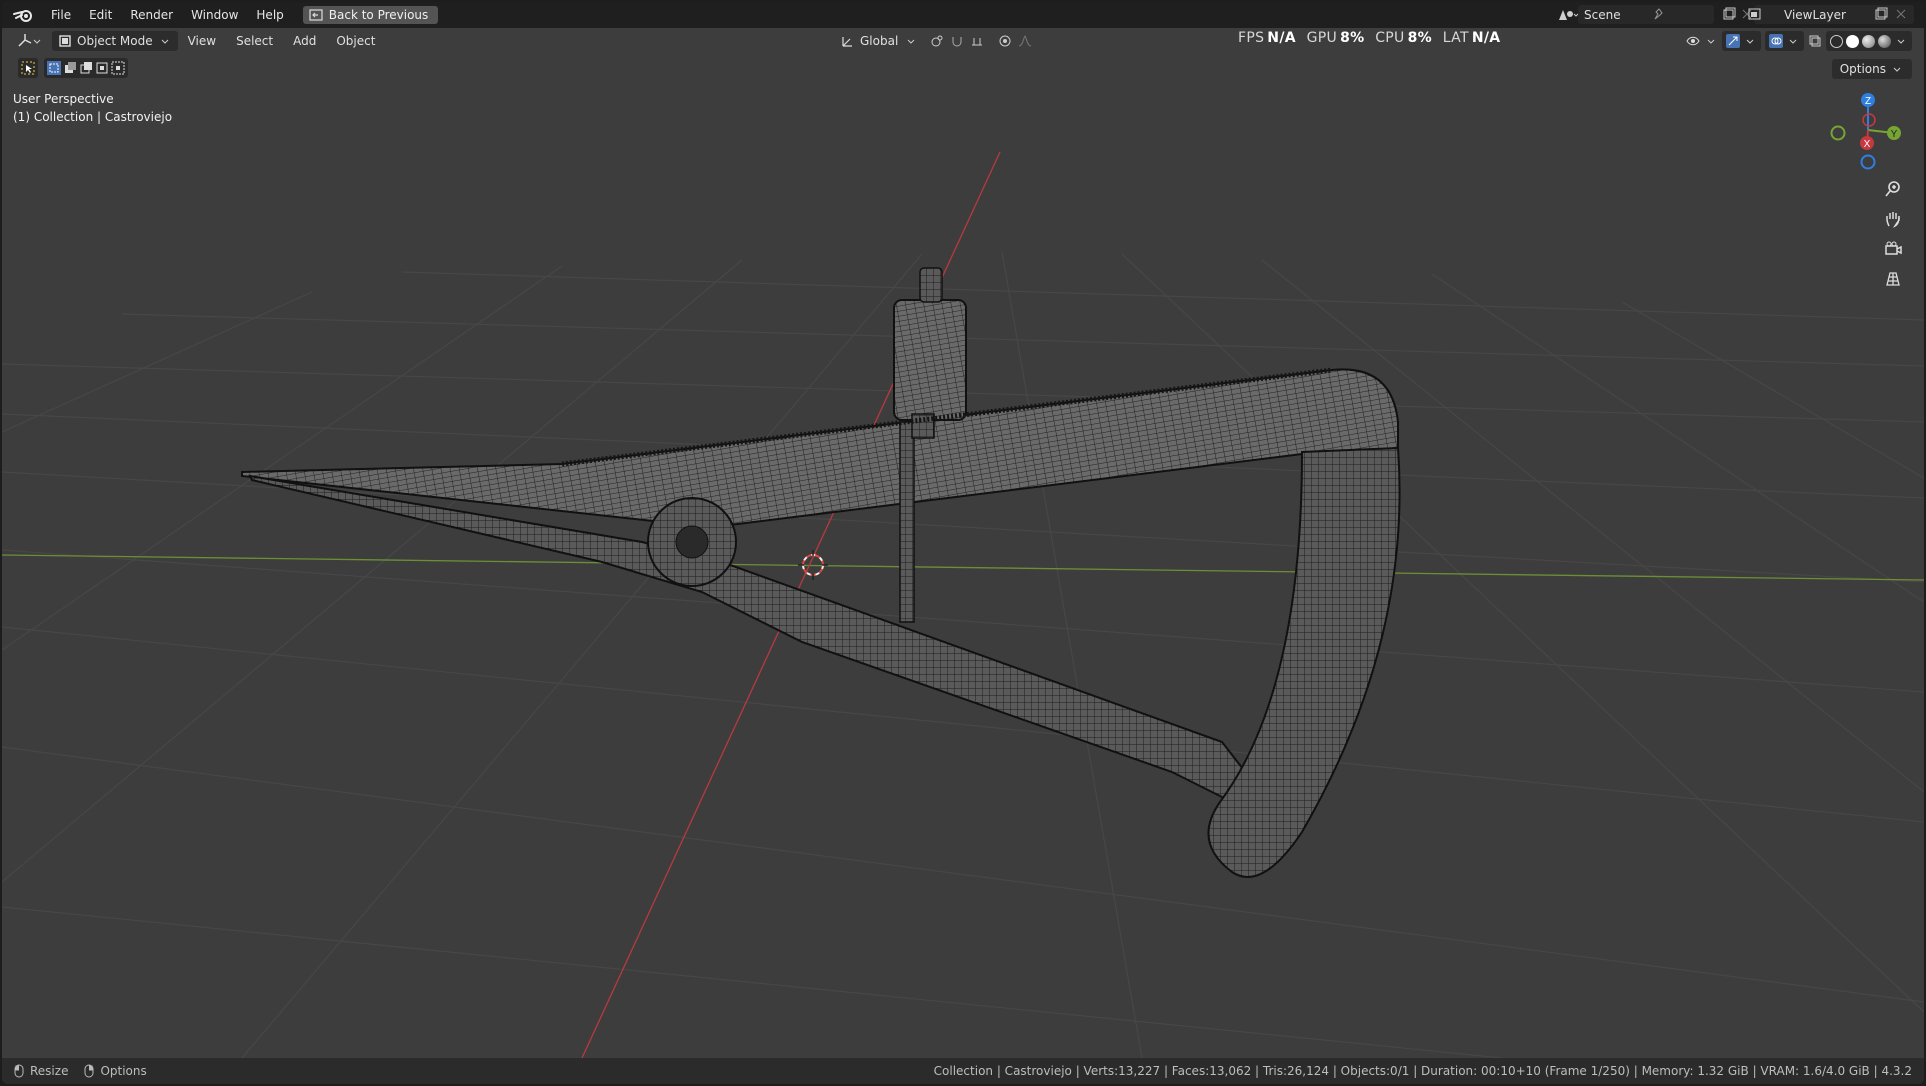 The height and width of the screenshot is (1086, 1926). I want to click on falloff-icon, so click(1025, 41).